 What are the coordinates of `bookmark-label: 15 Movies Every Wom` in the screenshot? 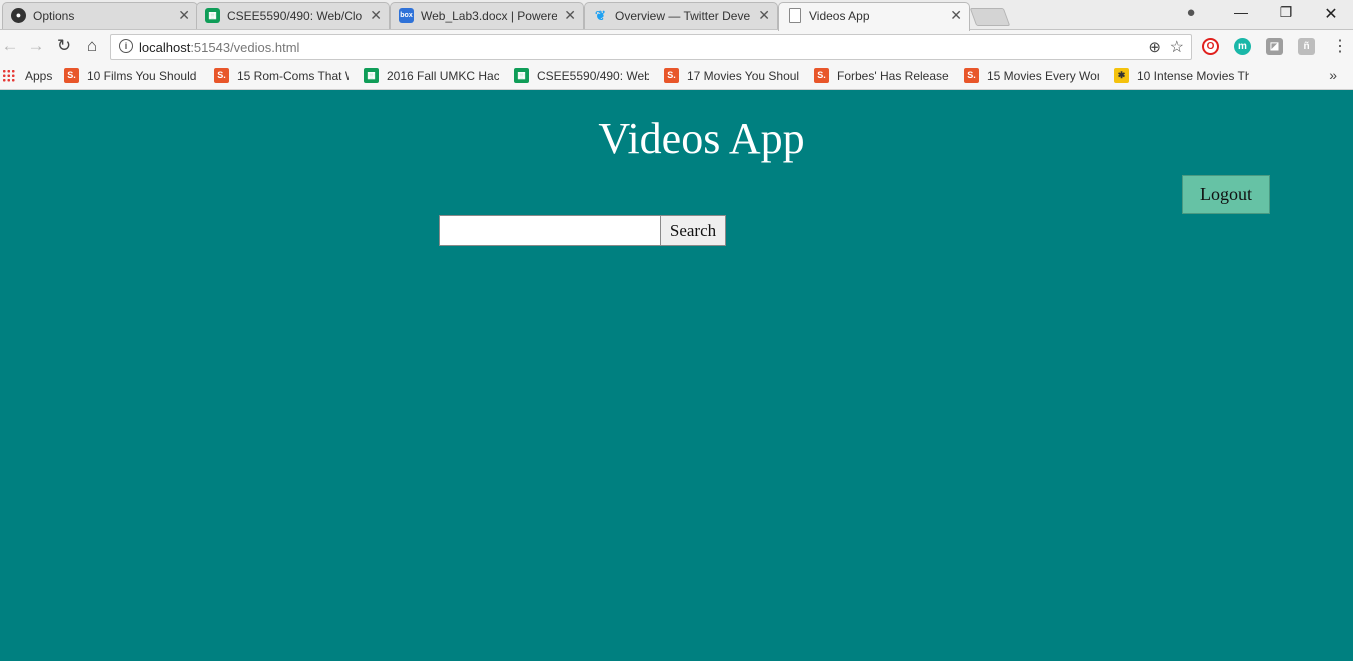 It's located at (1043, 75).